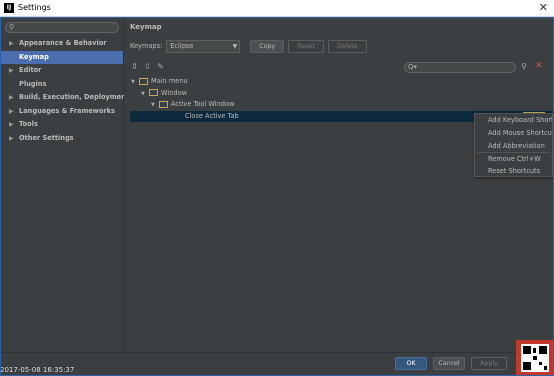  What do you see at coordinates (513, 159) in the screenshot?
I see `menu-item-remove-shortcut: Remove Ctrl+W` at bounding box center [513, 159].